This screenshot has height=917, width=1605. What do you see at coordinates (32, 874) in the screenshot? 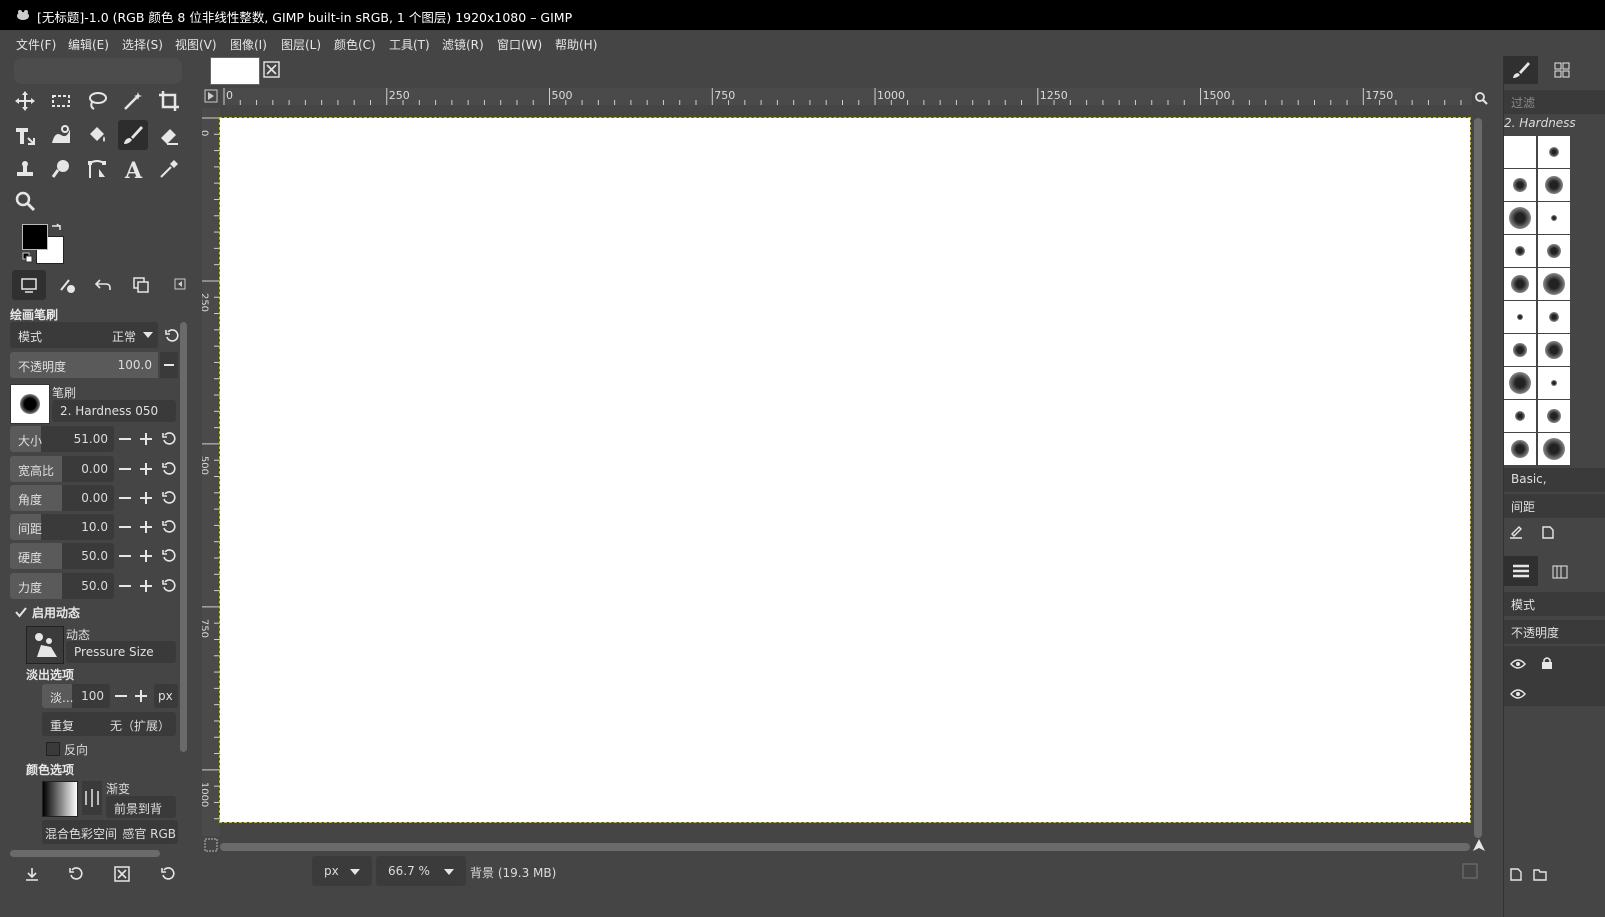
I see `save-preset-icon` at bounding box center [32, 874].